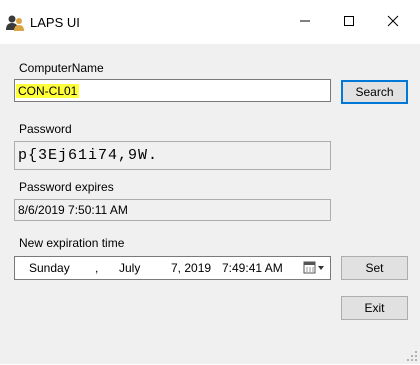  Describe the element at coordinates (15, 23) in the screenshot. I see `users-icon` at that location.